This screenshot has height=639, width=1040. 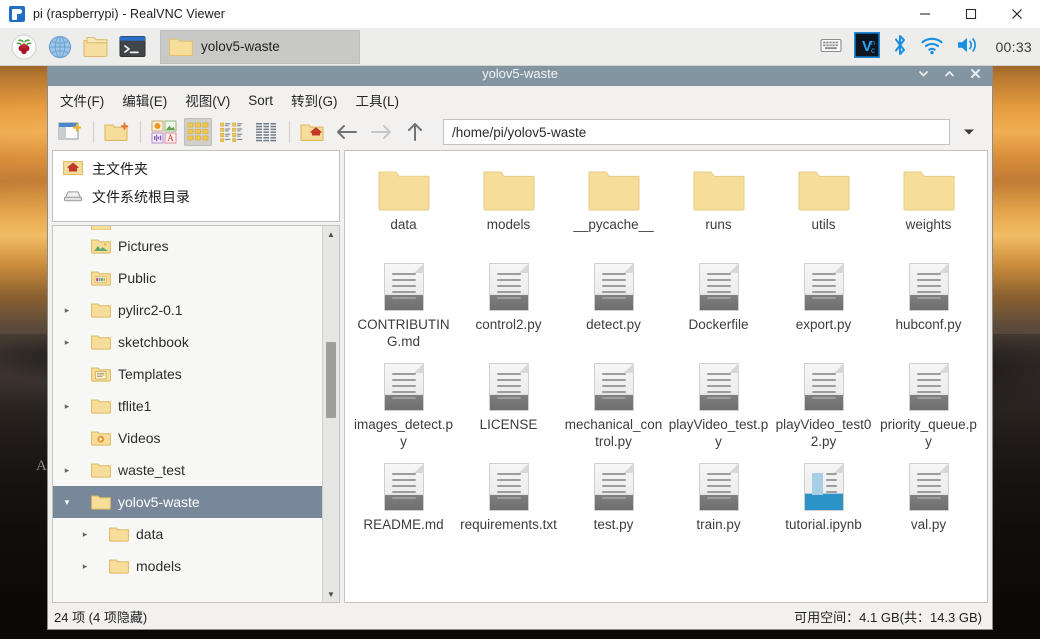 I want to click on places-panel: 主文件夹 文件系统根目录, so click(x=196, y=186).